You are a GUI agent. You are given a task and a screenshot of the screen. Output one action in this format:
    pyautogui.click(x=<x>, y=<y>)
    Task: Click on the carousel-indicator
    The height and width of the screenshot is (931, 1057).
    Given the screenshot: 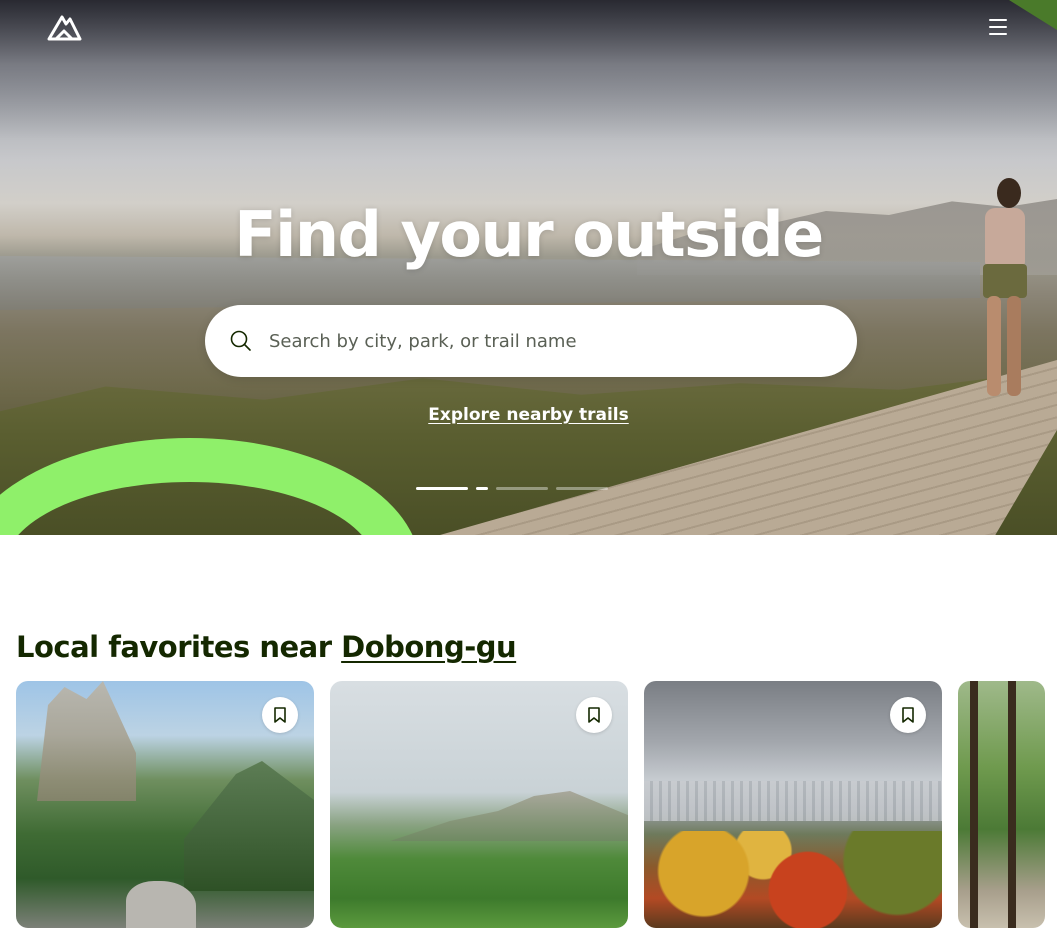 What is the action you would take?
    pyautogui.click(x=512, y=488)
    